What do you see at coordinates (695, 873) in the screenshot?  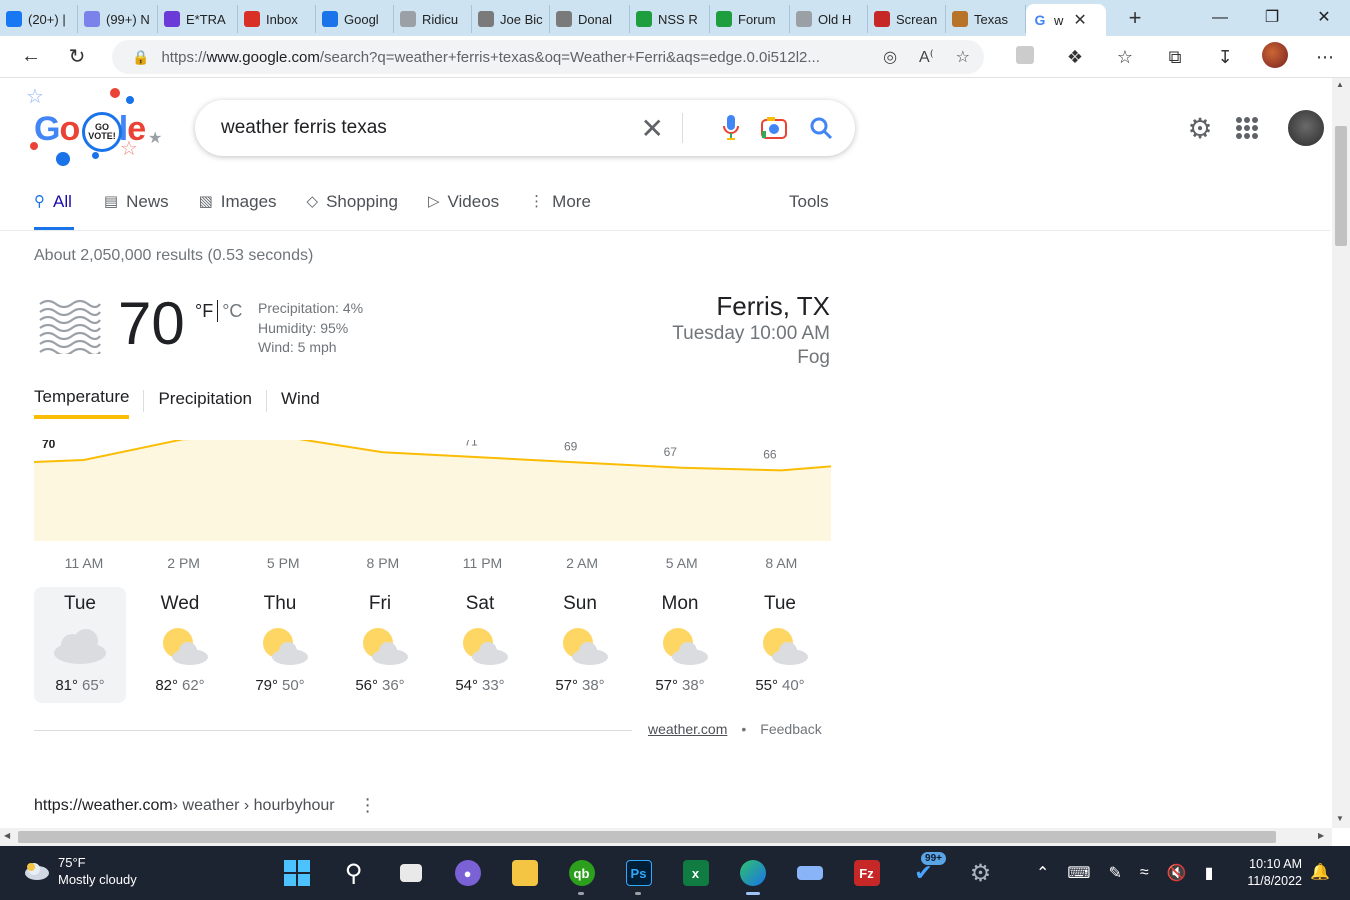 I see `excel-icon: x` at bounding box center [695, 873].